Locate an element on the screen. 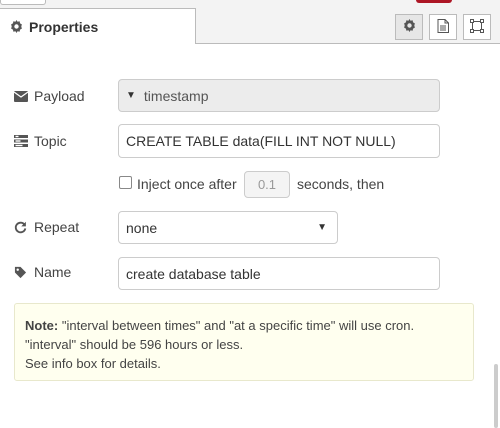 This screenshot has width=500, height=428. node-settings-button is located at coordinates (409, 27).